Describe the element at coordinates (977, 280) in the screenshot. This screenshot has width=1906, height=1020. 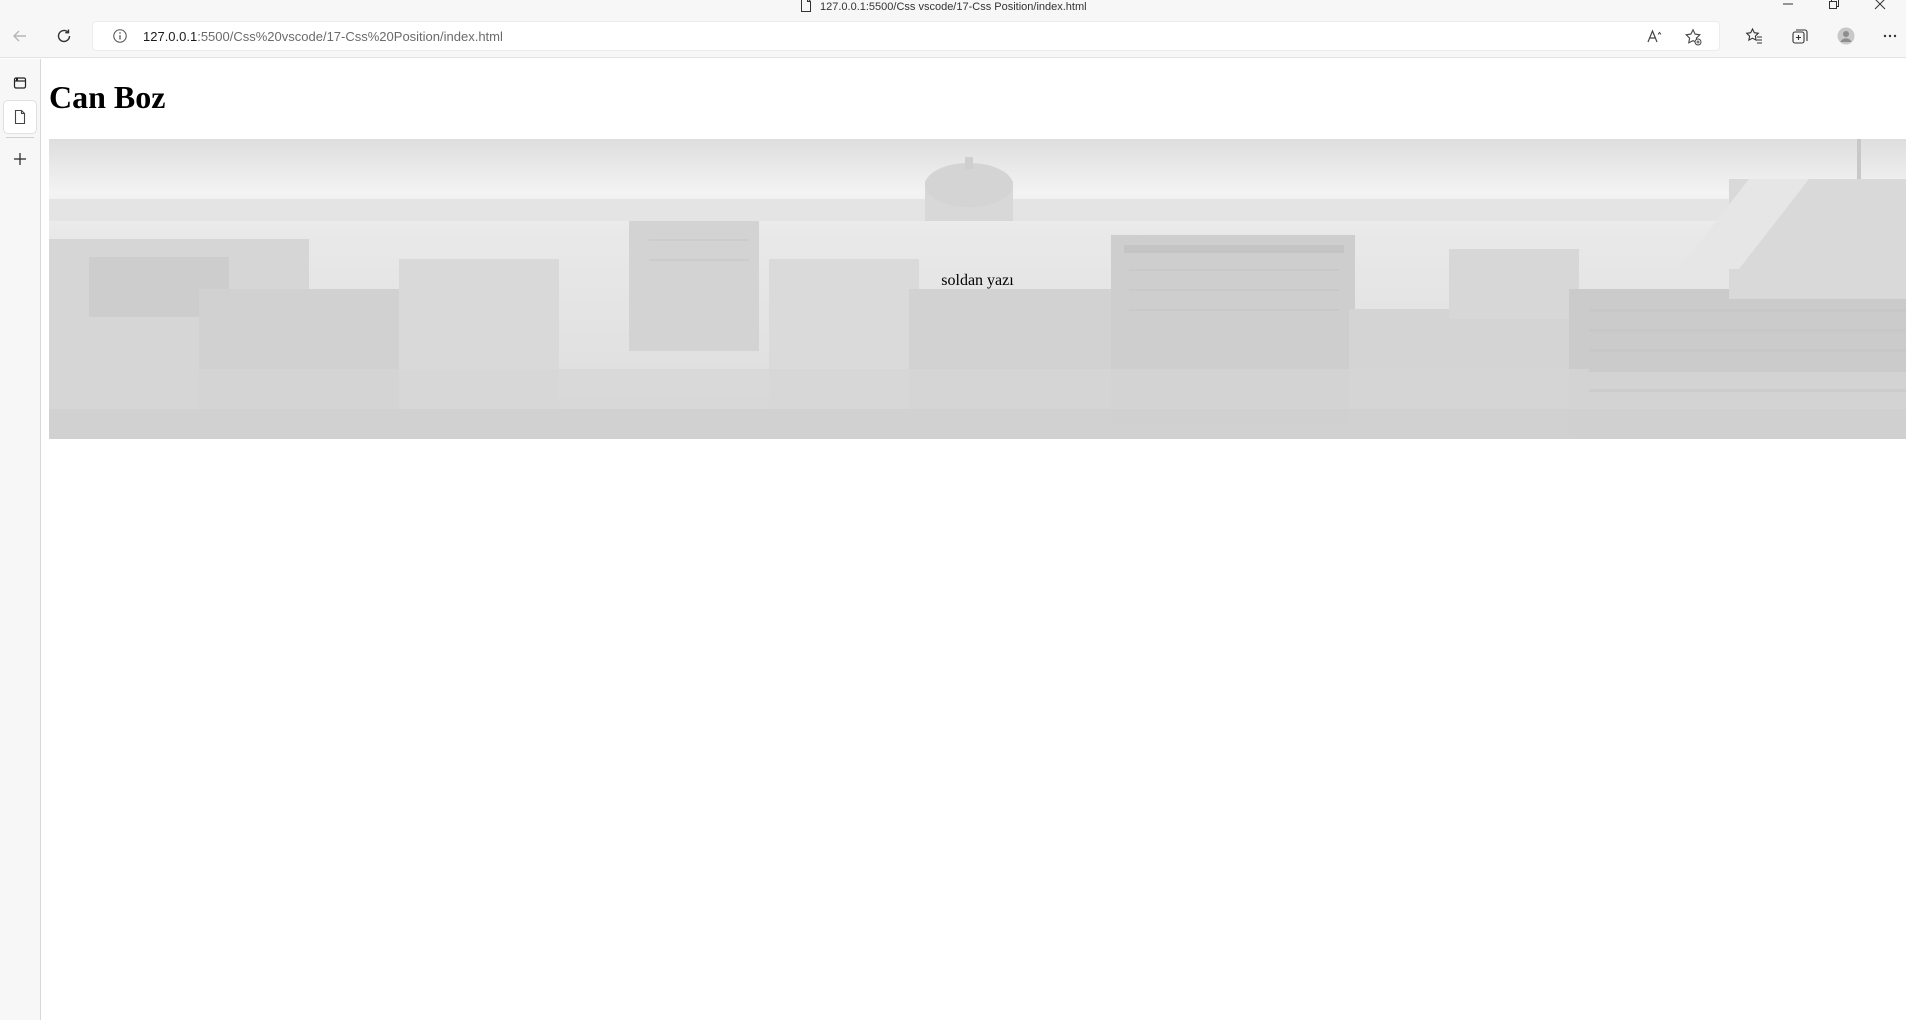
I see `hero-caption: soldan yazı` at that location.